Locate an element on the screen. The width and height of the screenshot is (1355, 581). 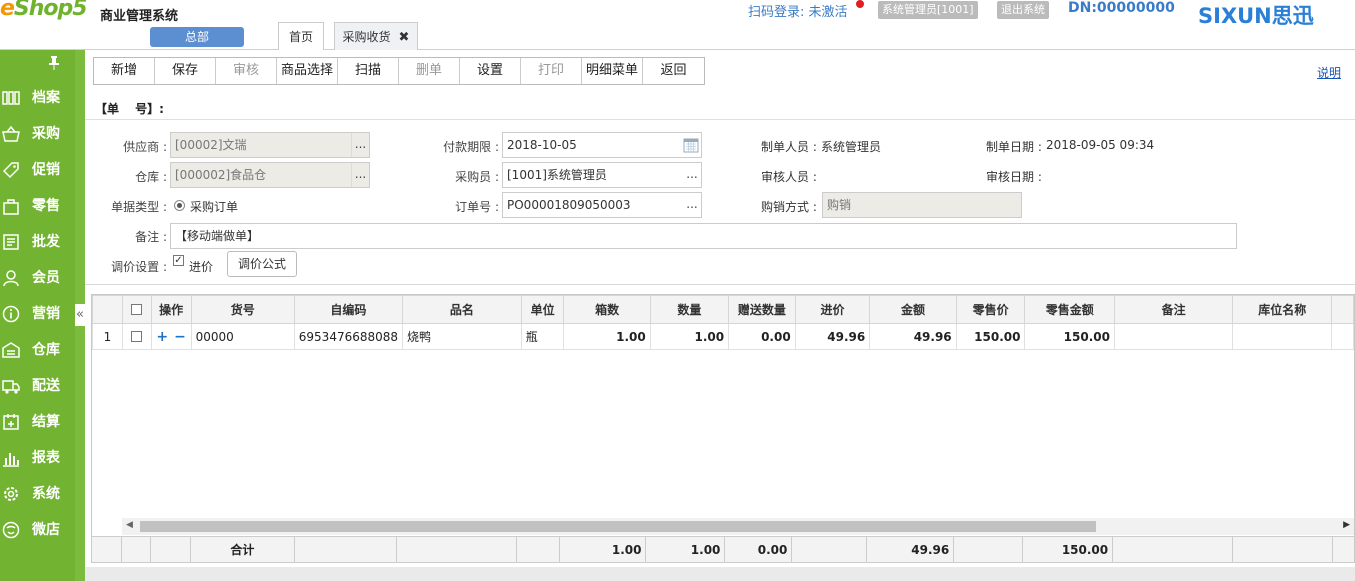
sidebar-item-microshop: 微店 is located at coordinates (37, 530).